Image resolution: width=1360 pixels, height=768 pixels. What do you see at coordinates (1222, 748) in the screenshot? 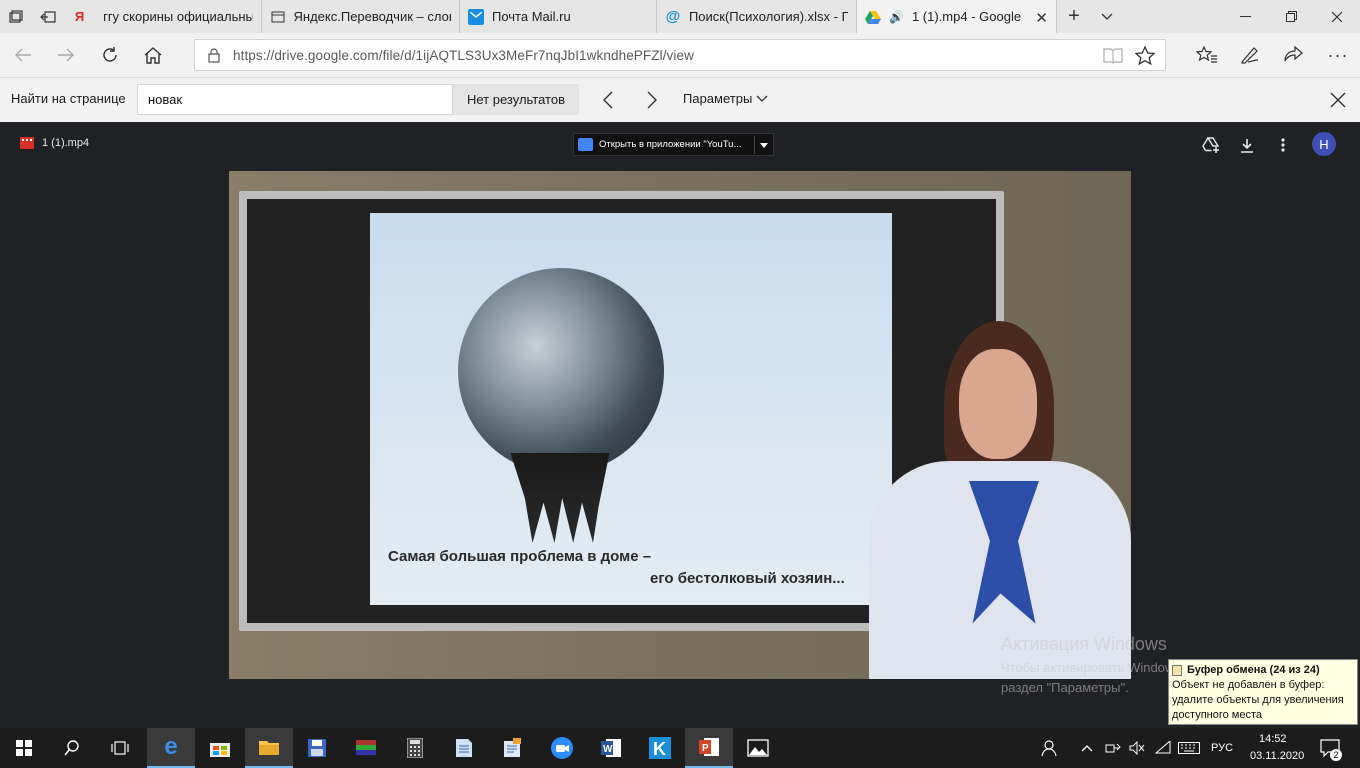
I see `input-language: РУС` at bounding box center [1222, 748].